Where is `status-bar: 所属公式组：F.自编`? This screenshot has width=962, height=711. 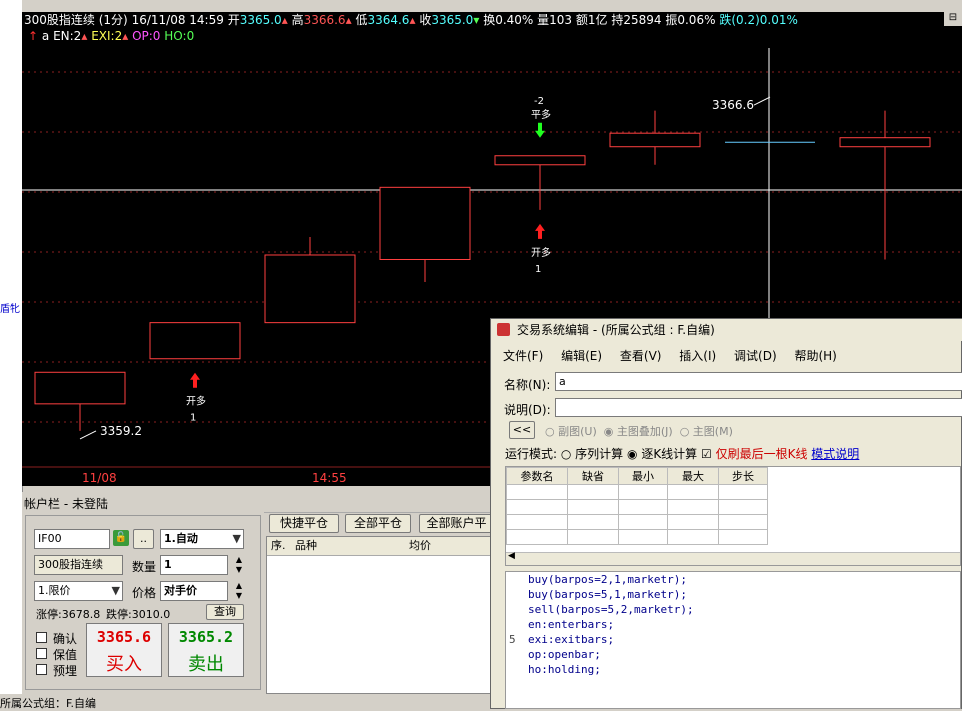 status-bar: 所属公式组：F.自编 is located at coordinates (245, 702).